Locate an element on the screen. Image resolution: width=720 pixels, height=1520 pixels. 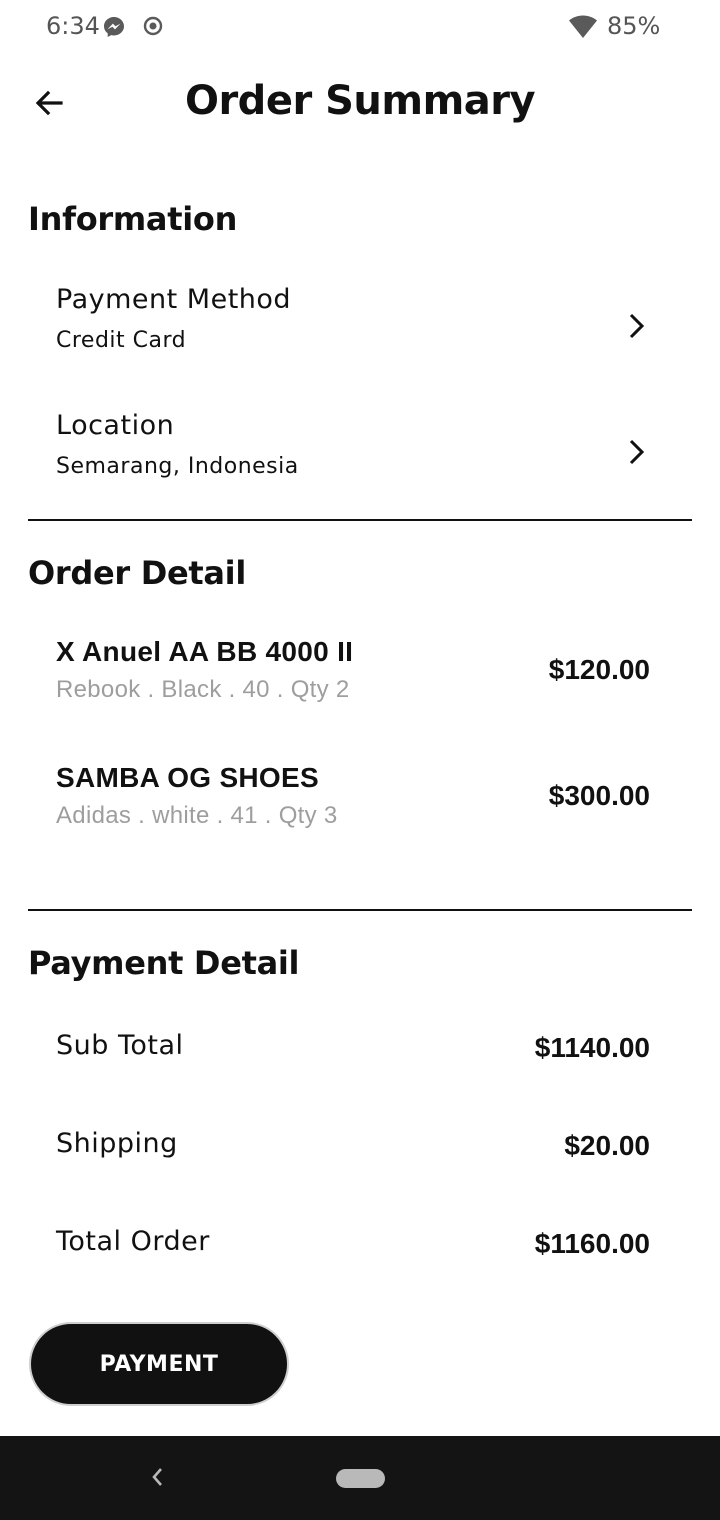
subtotal-row: Sub Total $1140.00 is located at coordinates (360, 1060).